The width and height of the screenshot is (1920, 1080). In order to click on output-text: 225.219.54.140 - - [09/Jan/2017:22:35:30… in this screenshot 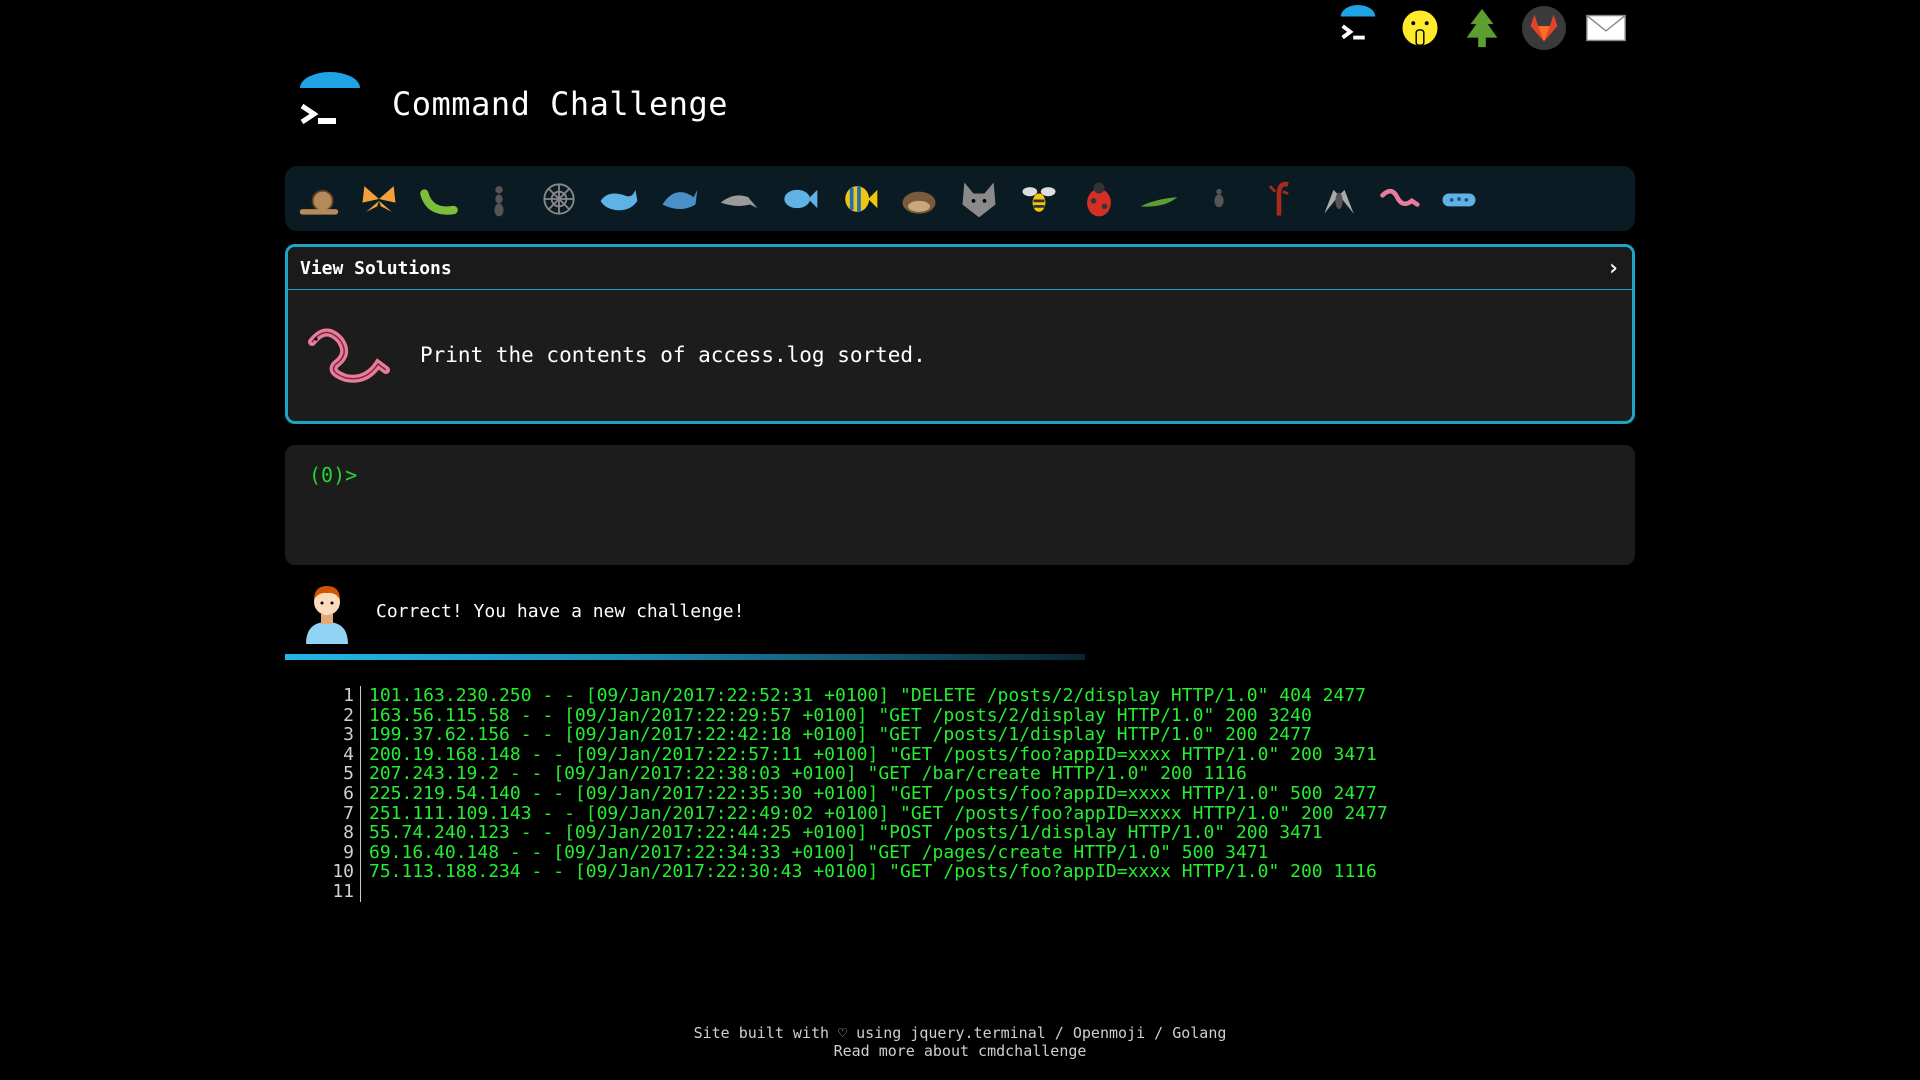, I will do `click(873, 793)`.